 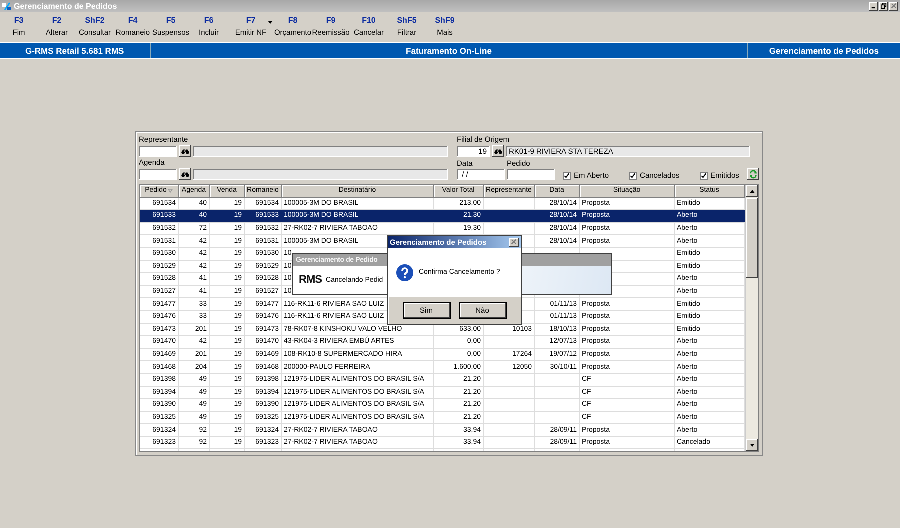 What do you see at coordinates (310, 280) in the screenshot?
I see `logo: RMS` at bounding box center [310, 280].